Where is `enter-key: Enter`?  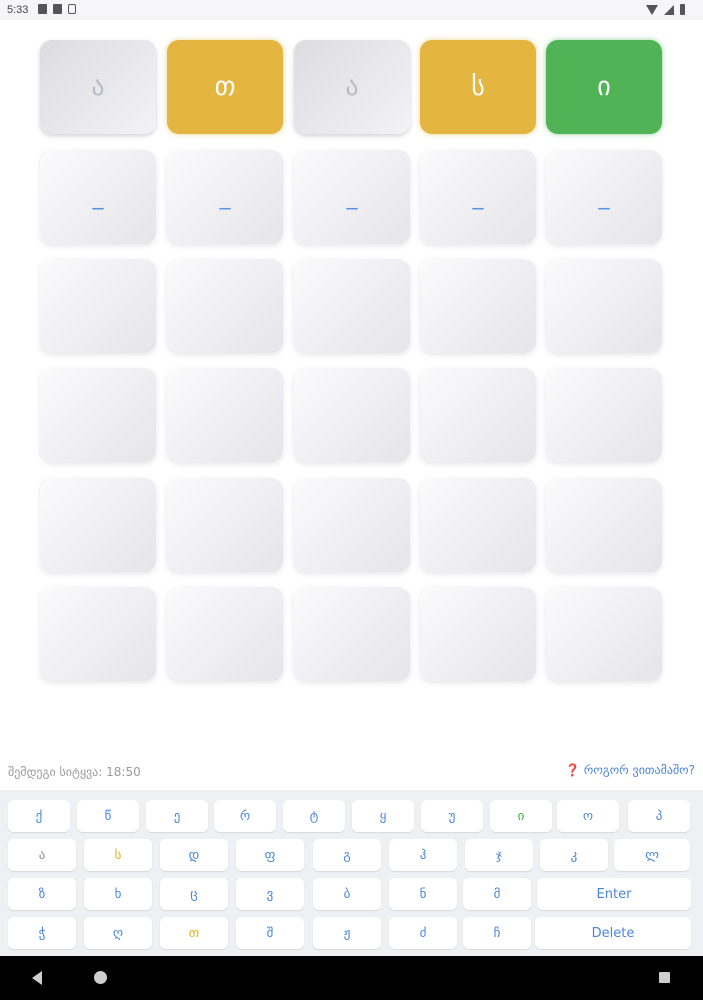
enter-key: Enter is located at coordinates (614, 894).